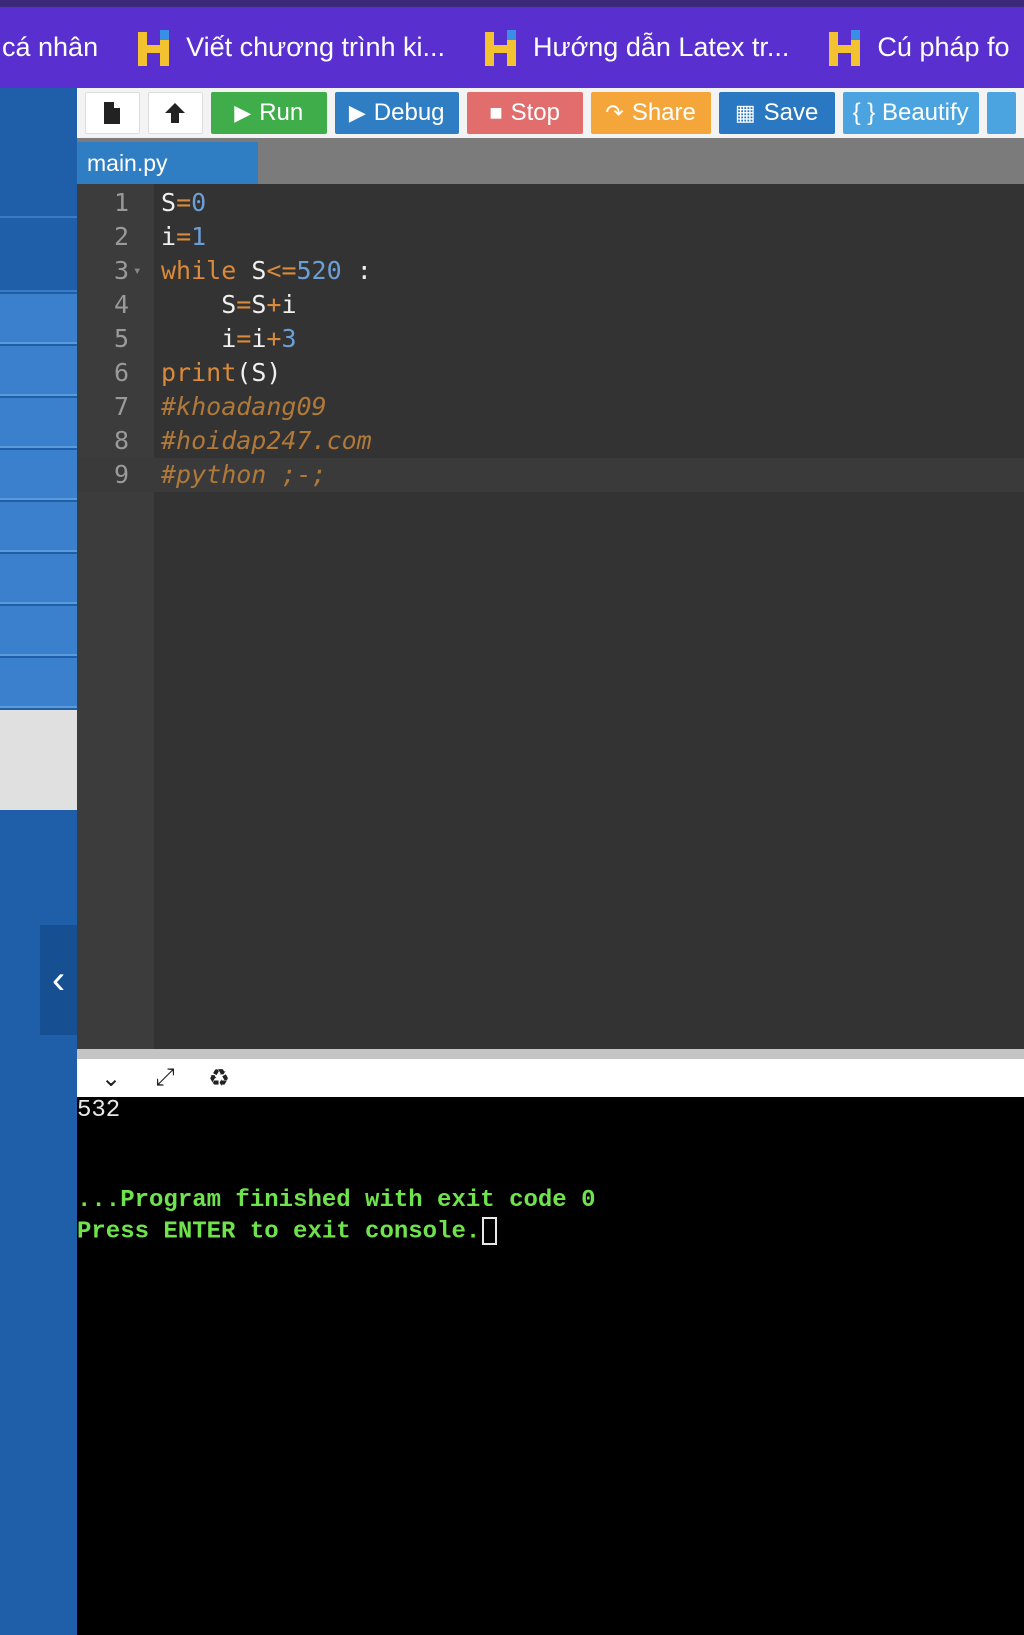  What do you see at coordinates (745, 112) in the screenshot?
I see `floppy-icon: ▦` at bounding box center [745, 112].